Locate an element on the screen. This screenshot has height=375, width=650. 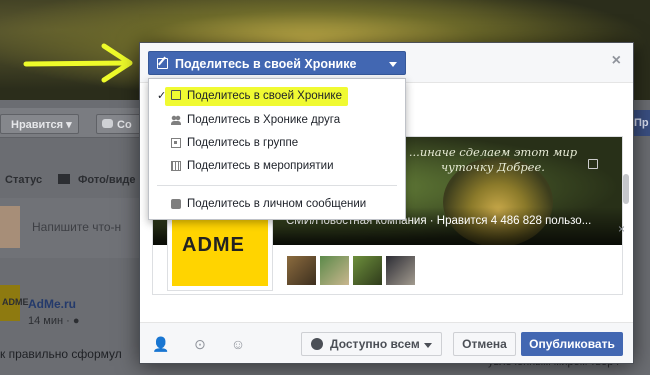
menu-item-label: Поделитесь в личном сообщении is located at coordinates (277, 204).